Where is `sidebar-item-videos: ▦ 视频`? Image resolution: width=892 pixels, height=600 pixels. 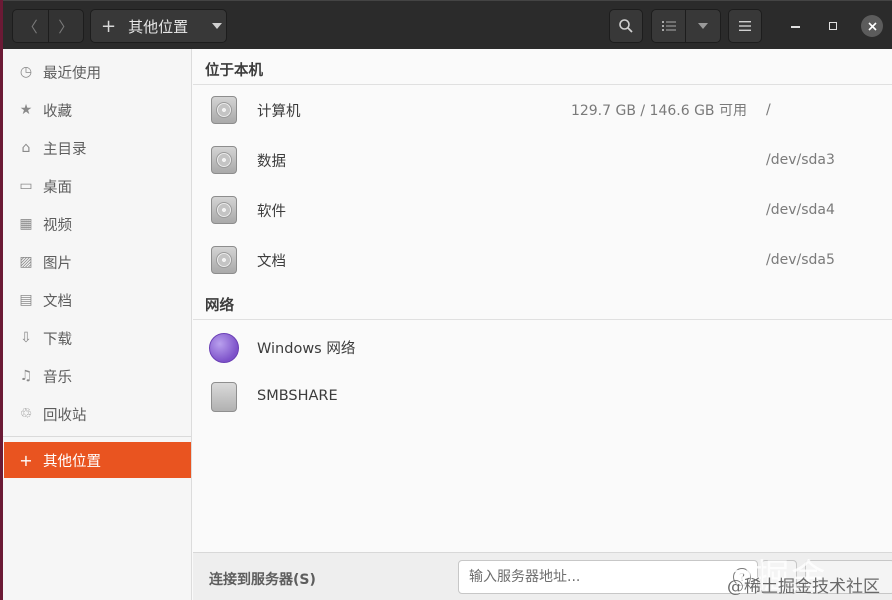
sidebar-item-videos: ▦ 视频 is located at coordinates (97, 224).